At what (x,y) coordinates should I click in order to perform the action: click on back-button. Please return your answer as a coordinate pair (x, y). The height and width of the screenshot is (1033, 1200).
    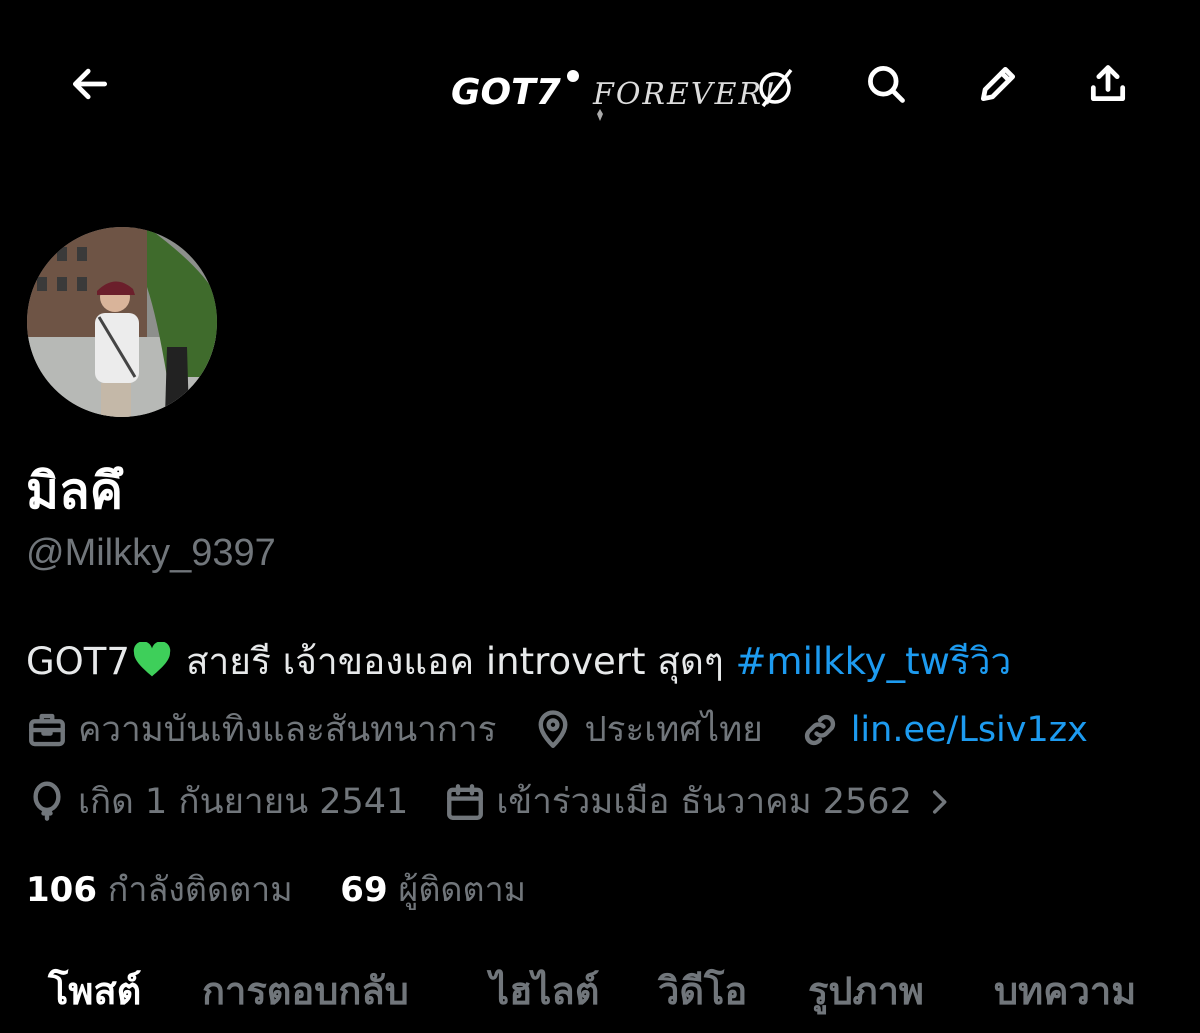
    Looking at the image, I should click on (90, 84).